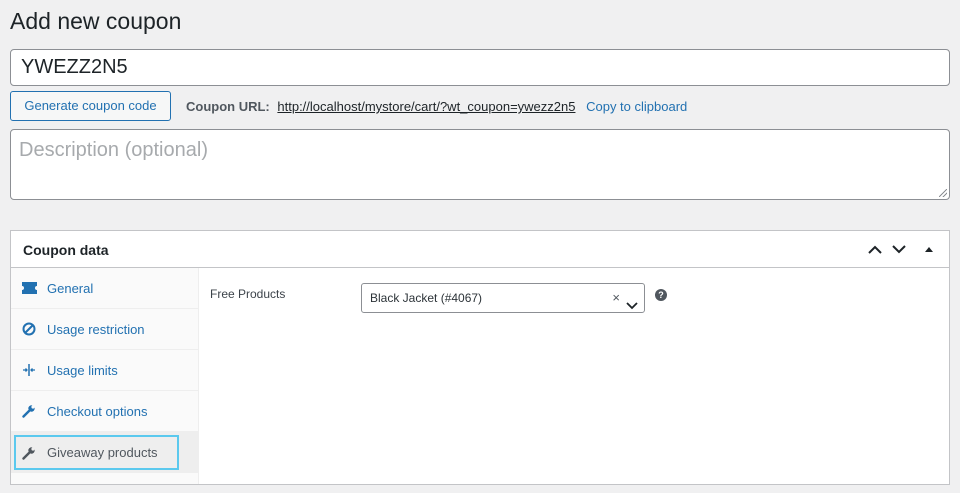 The height and width of the screenshot is (493, 960). I want to click on chevron-down-icon, so click(632, 306).